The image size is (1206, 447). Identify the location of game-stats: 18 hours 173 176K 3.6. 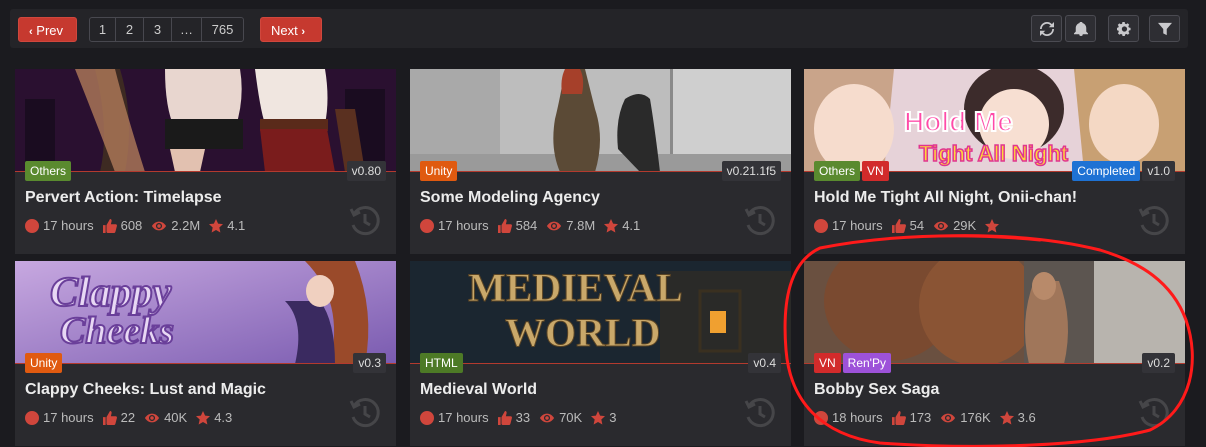
(929, 417).